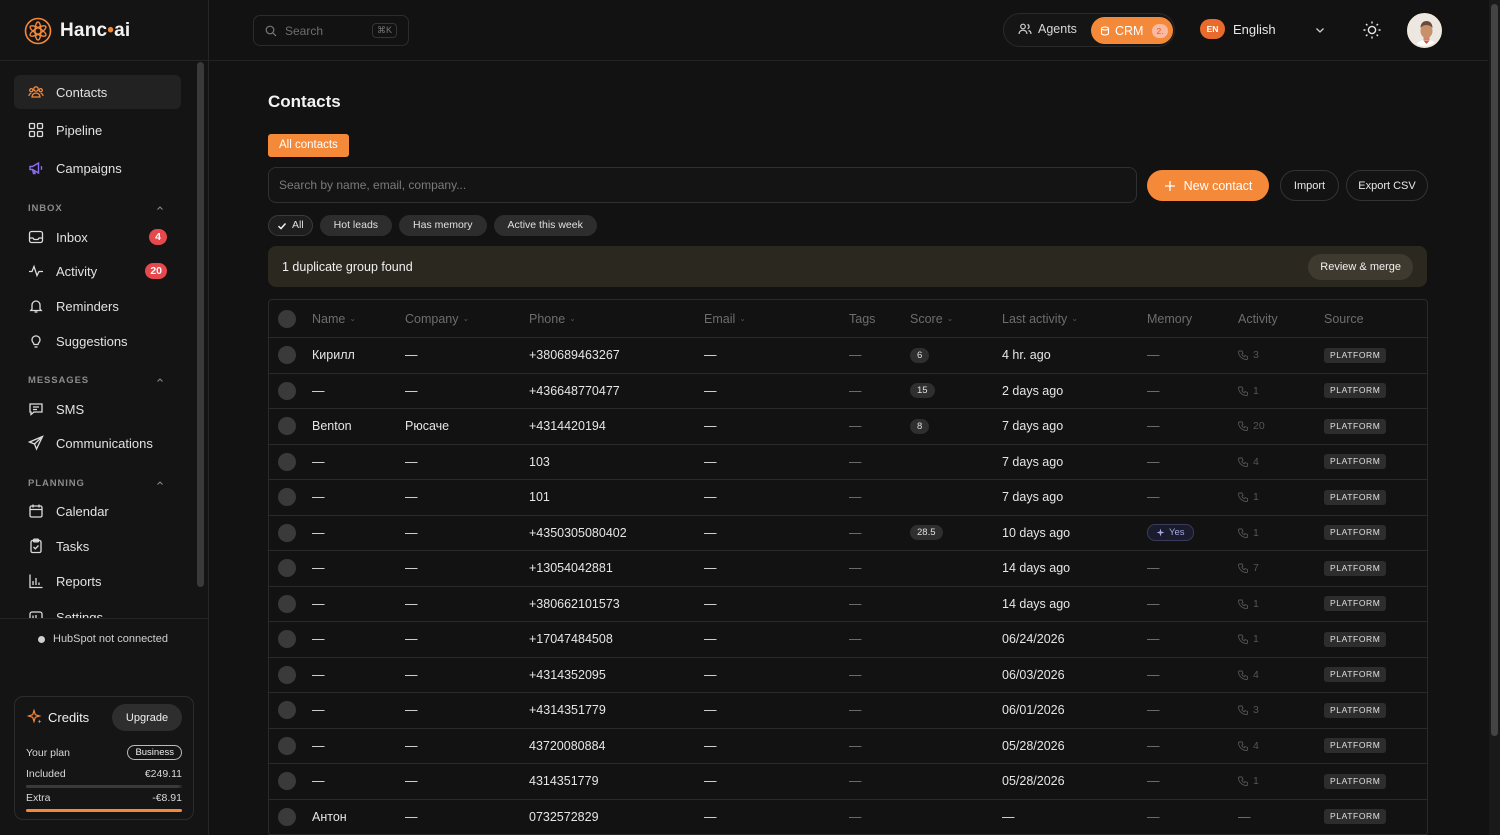 This screenshot has height=835, width=1500. What do you see at coordinates (308, 145) in the screenshot?
I see `tab-all-contacts: All contacts` at bounding box center [308, 145].